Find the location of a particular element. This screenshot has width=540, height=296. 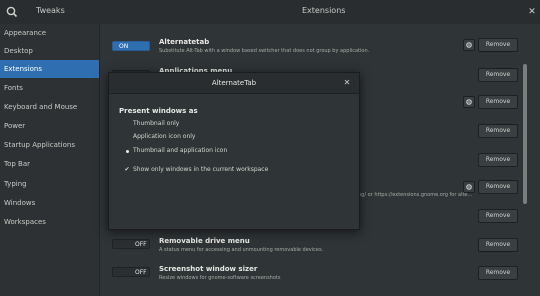

sidebar-item-power: Power is located at coordinates (49, 126).